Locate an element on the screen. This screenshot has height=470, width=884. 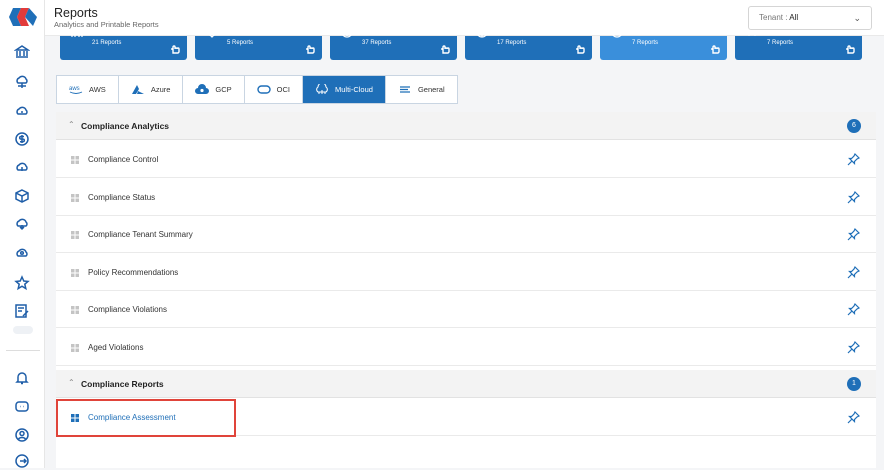
aws-icon: aws is located at coordinates (76, 90).